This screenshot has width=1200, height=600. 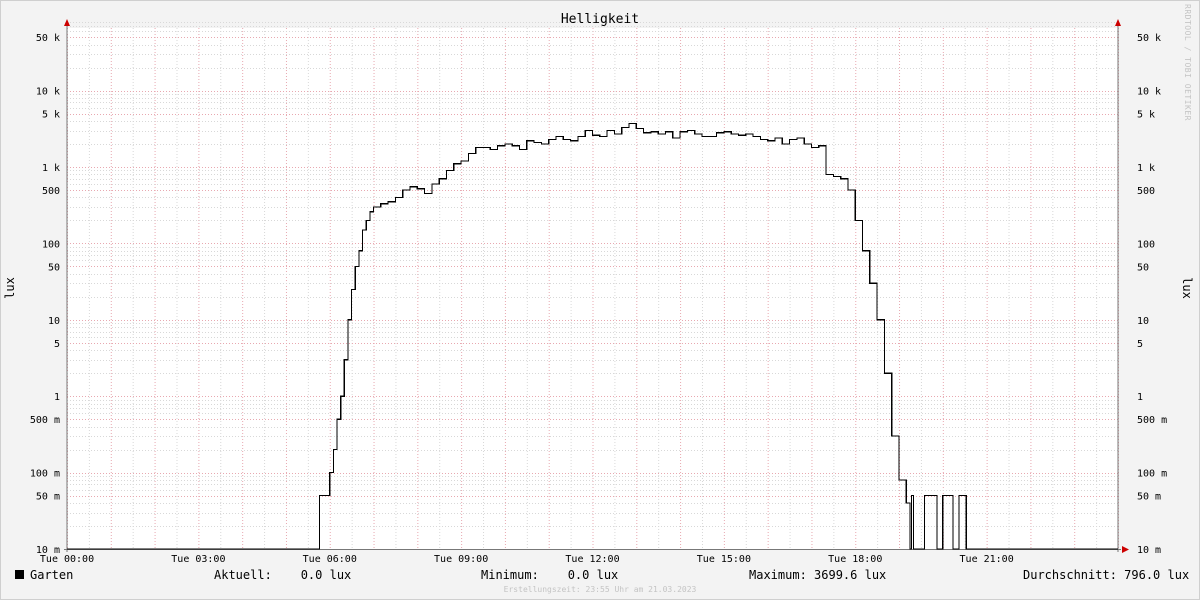 What do you see at coordinates (51, 244) in the screenshot?
I see `y-tick-label-left: 100` at bounding box center [51, 244].